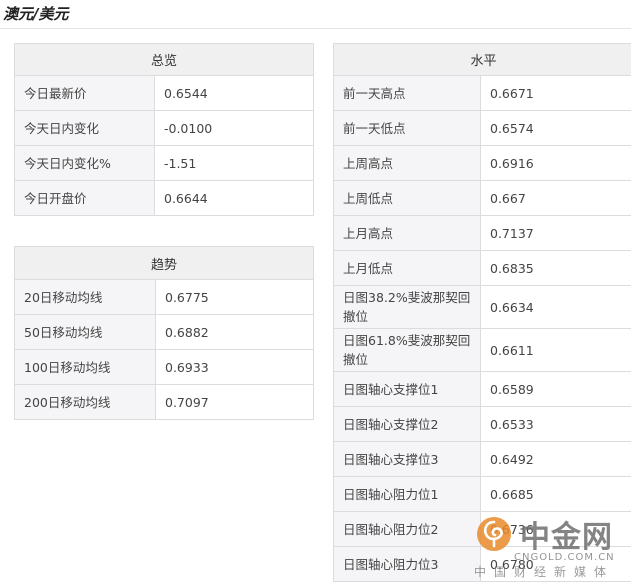  What do you see at coordinates (234, 367) in the screenshot?
I see `row-value: 0.6933` at bounding box center [234, 367].